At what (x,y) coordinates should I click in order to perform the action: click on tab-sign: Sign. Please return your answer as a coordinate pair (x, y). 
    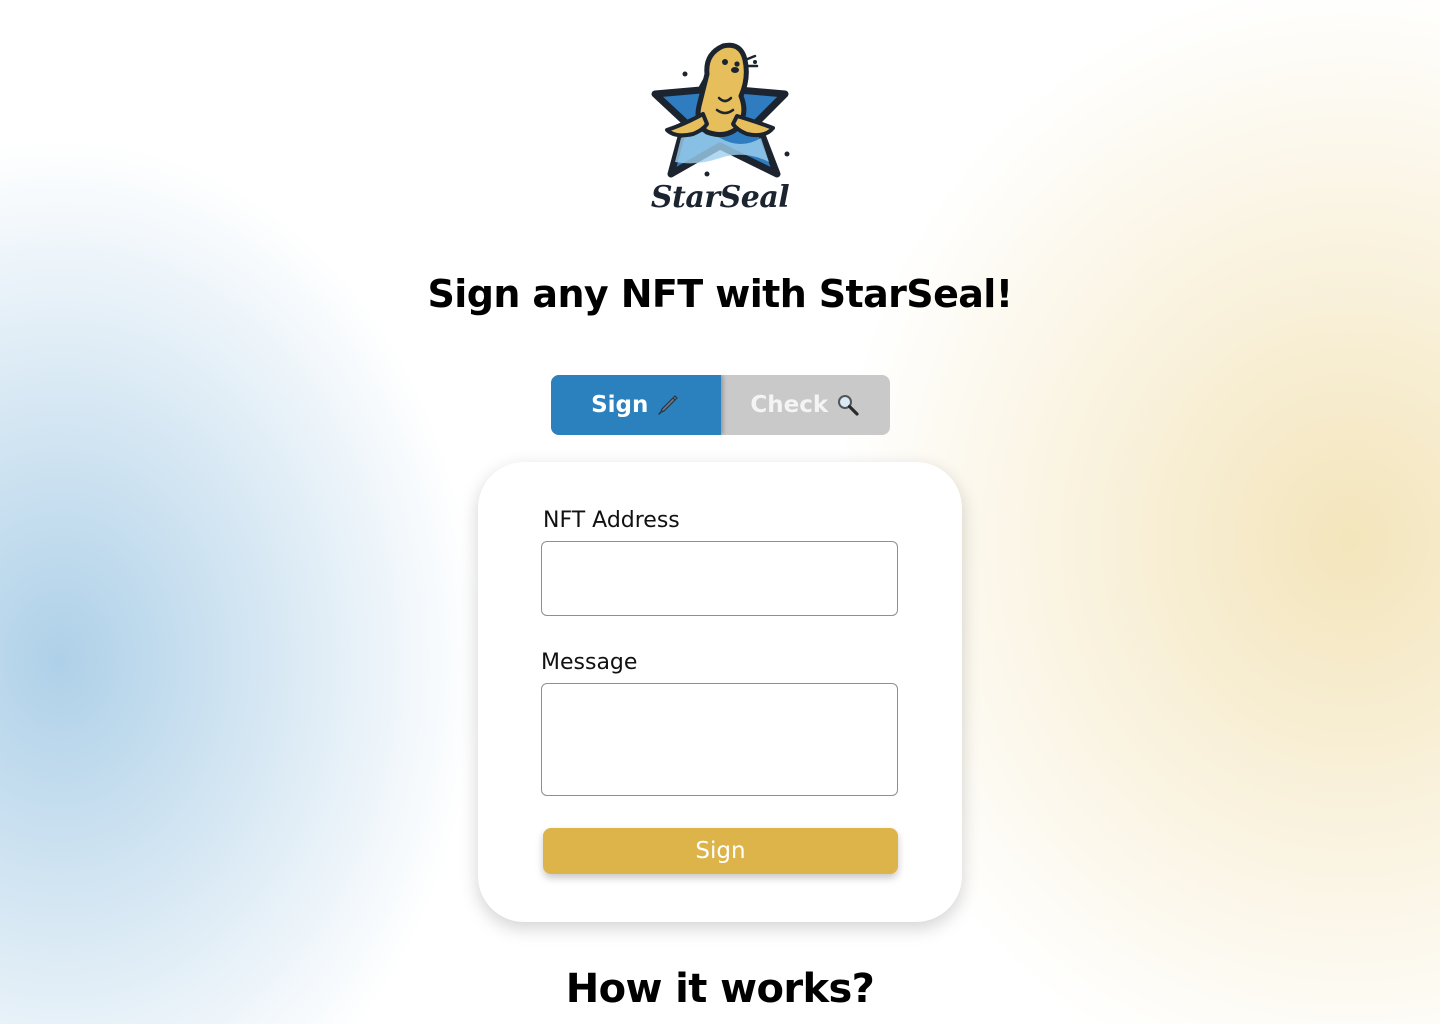
    Looking at the image, I should click on (636, 405).